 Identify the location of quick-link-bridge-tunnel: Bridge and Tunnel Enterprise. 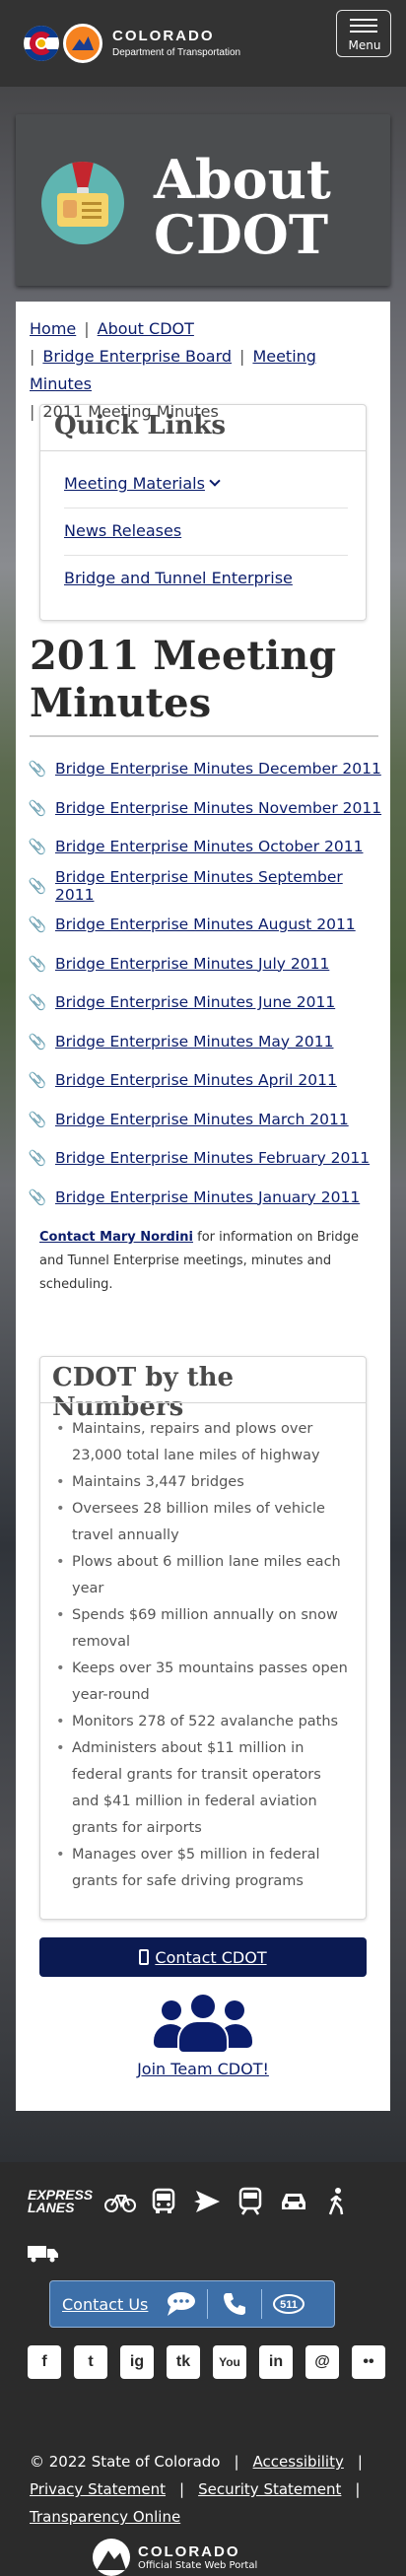
(178, 578).